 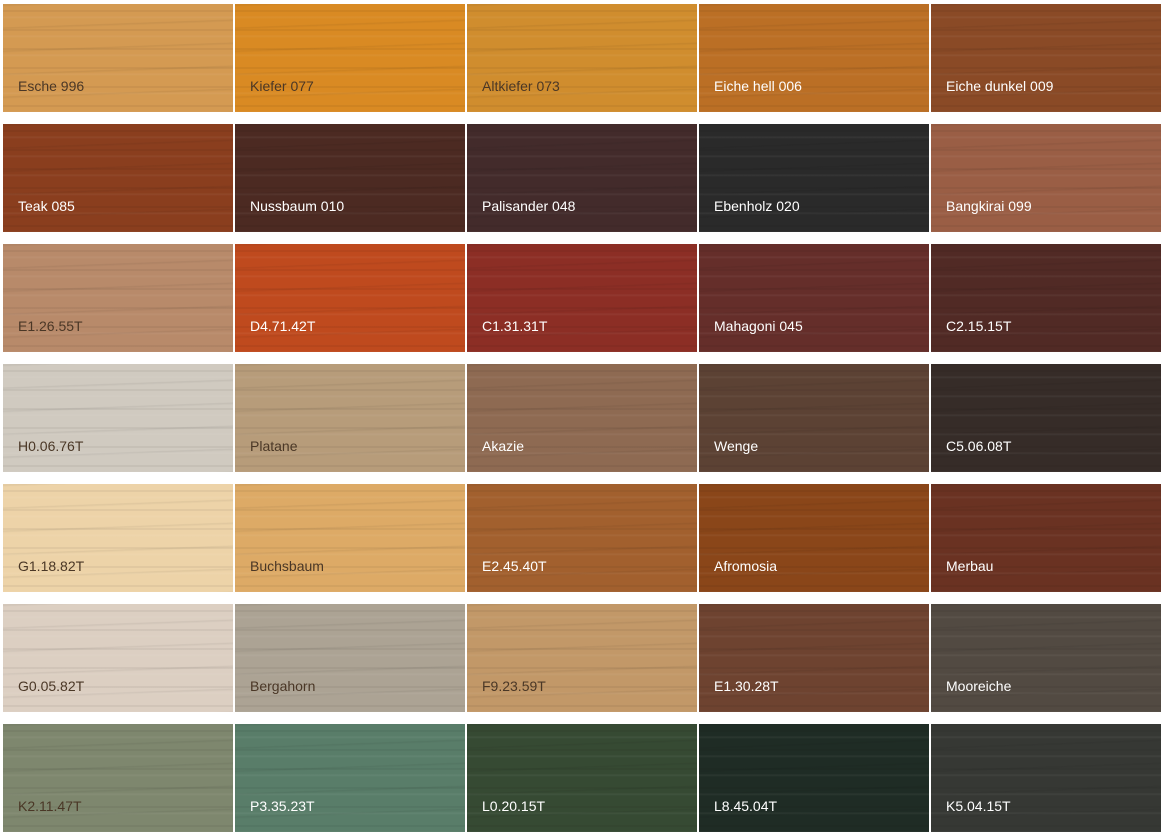 What do you see at coordinates (529, 206) in the screenshot?
I see `swatch-label: Palisander 048` at bounding box center [529, 206].